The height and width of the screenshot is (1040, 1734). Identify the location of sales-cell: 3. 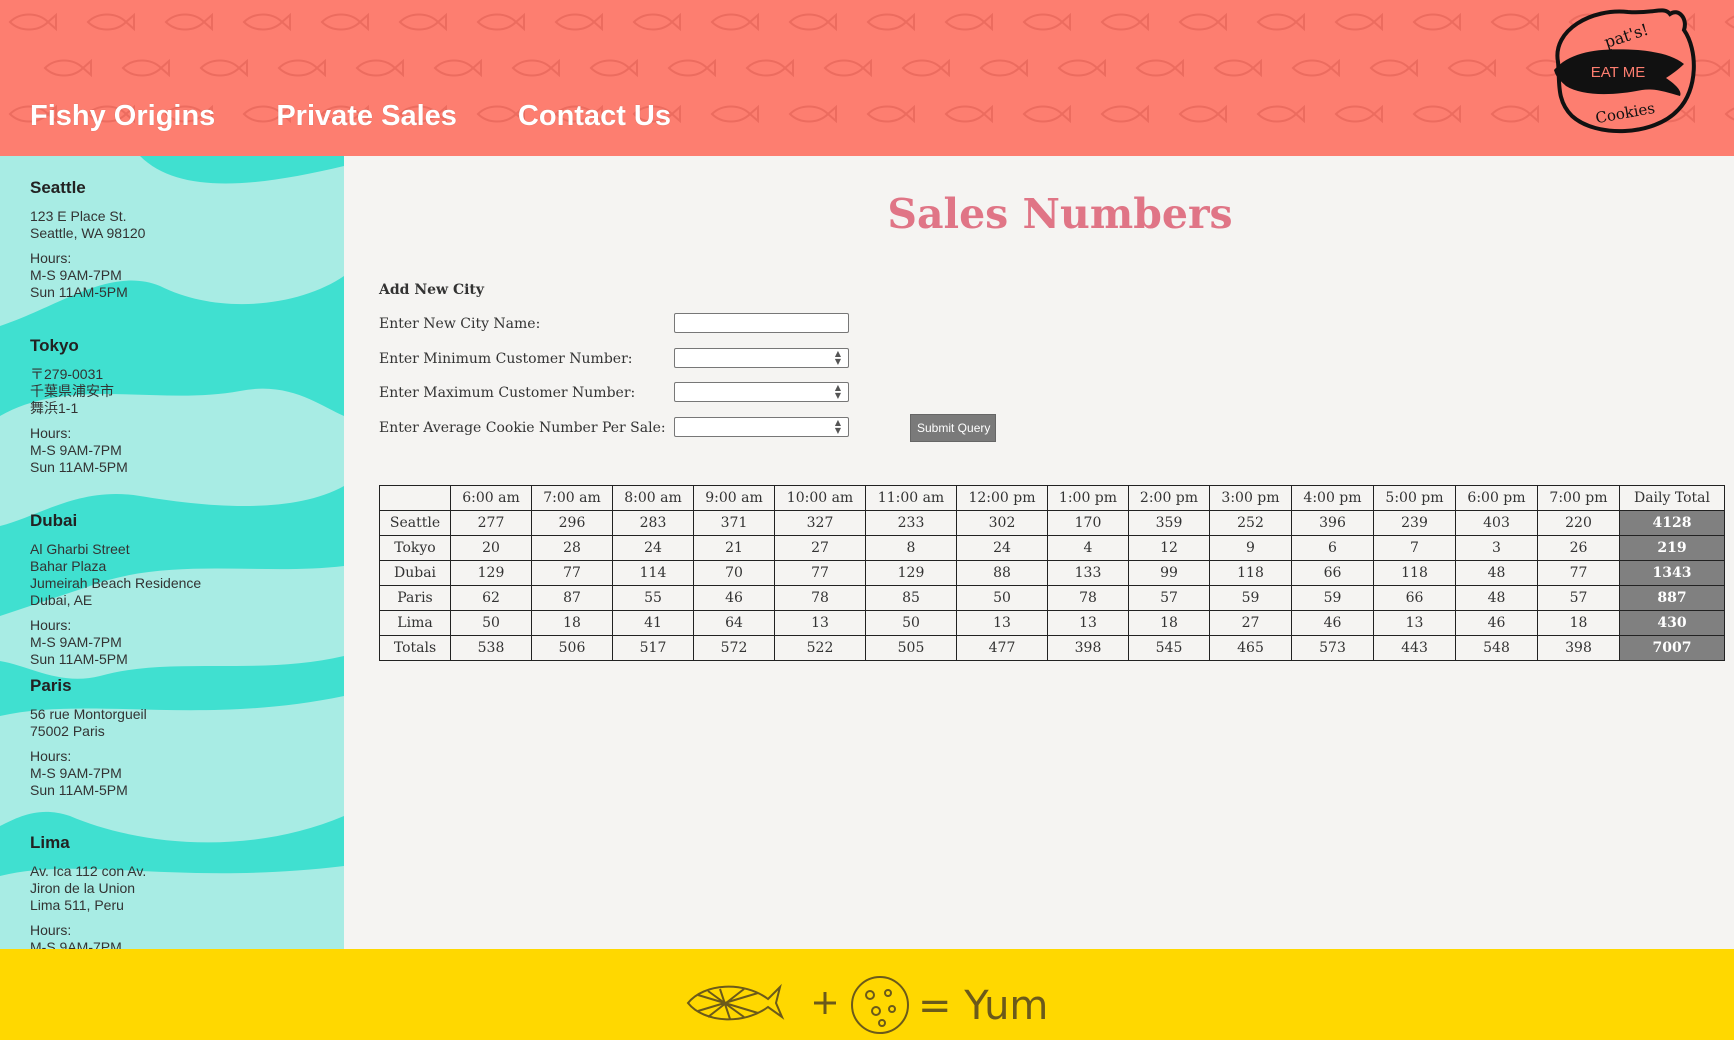
(1496, 548).